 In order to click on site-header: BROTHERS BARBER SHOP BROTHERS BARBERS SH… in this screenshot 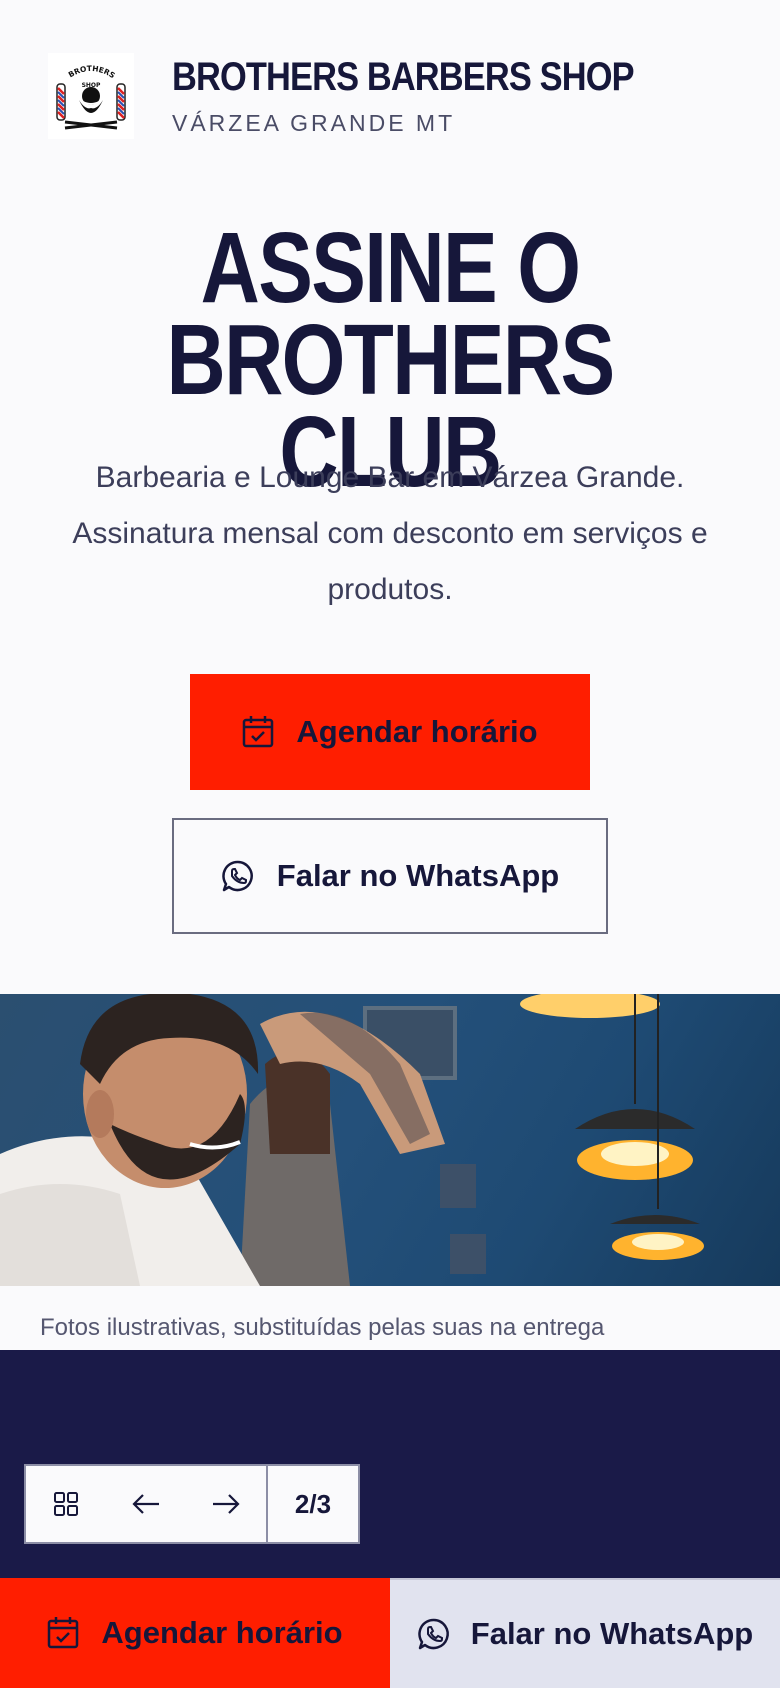, I will do `click(378, 96)`.